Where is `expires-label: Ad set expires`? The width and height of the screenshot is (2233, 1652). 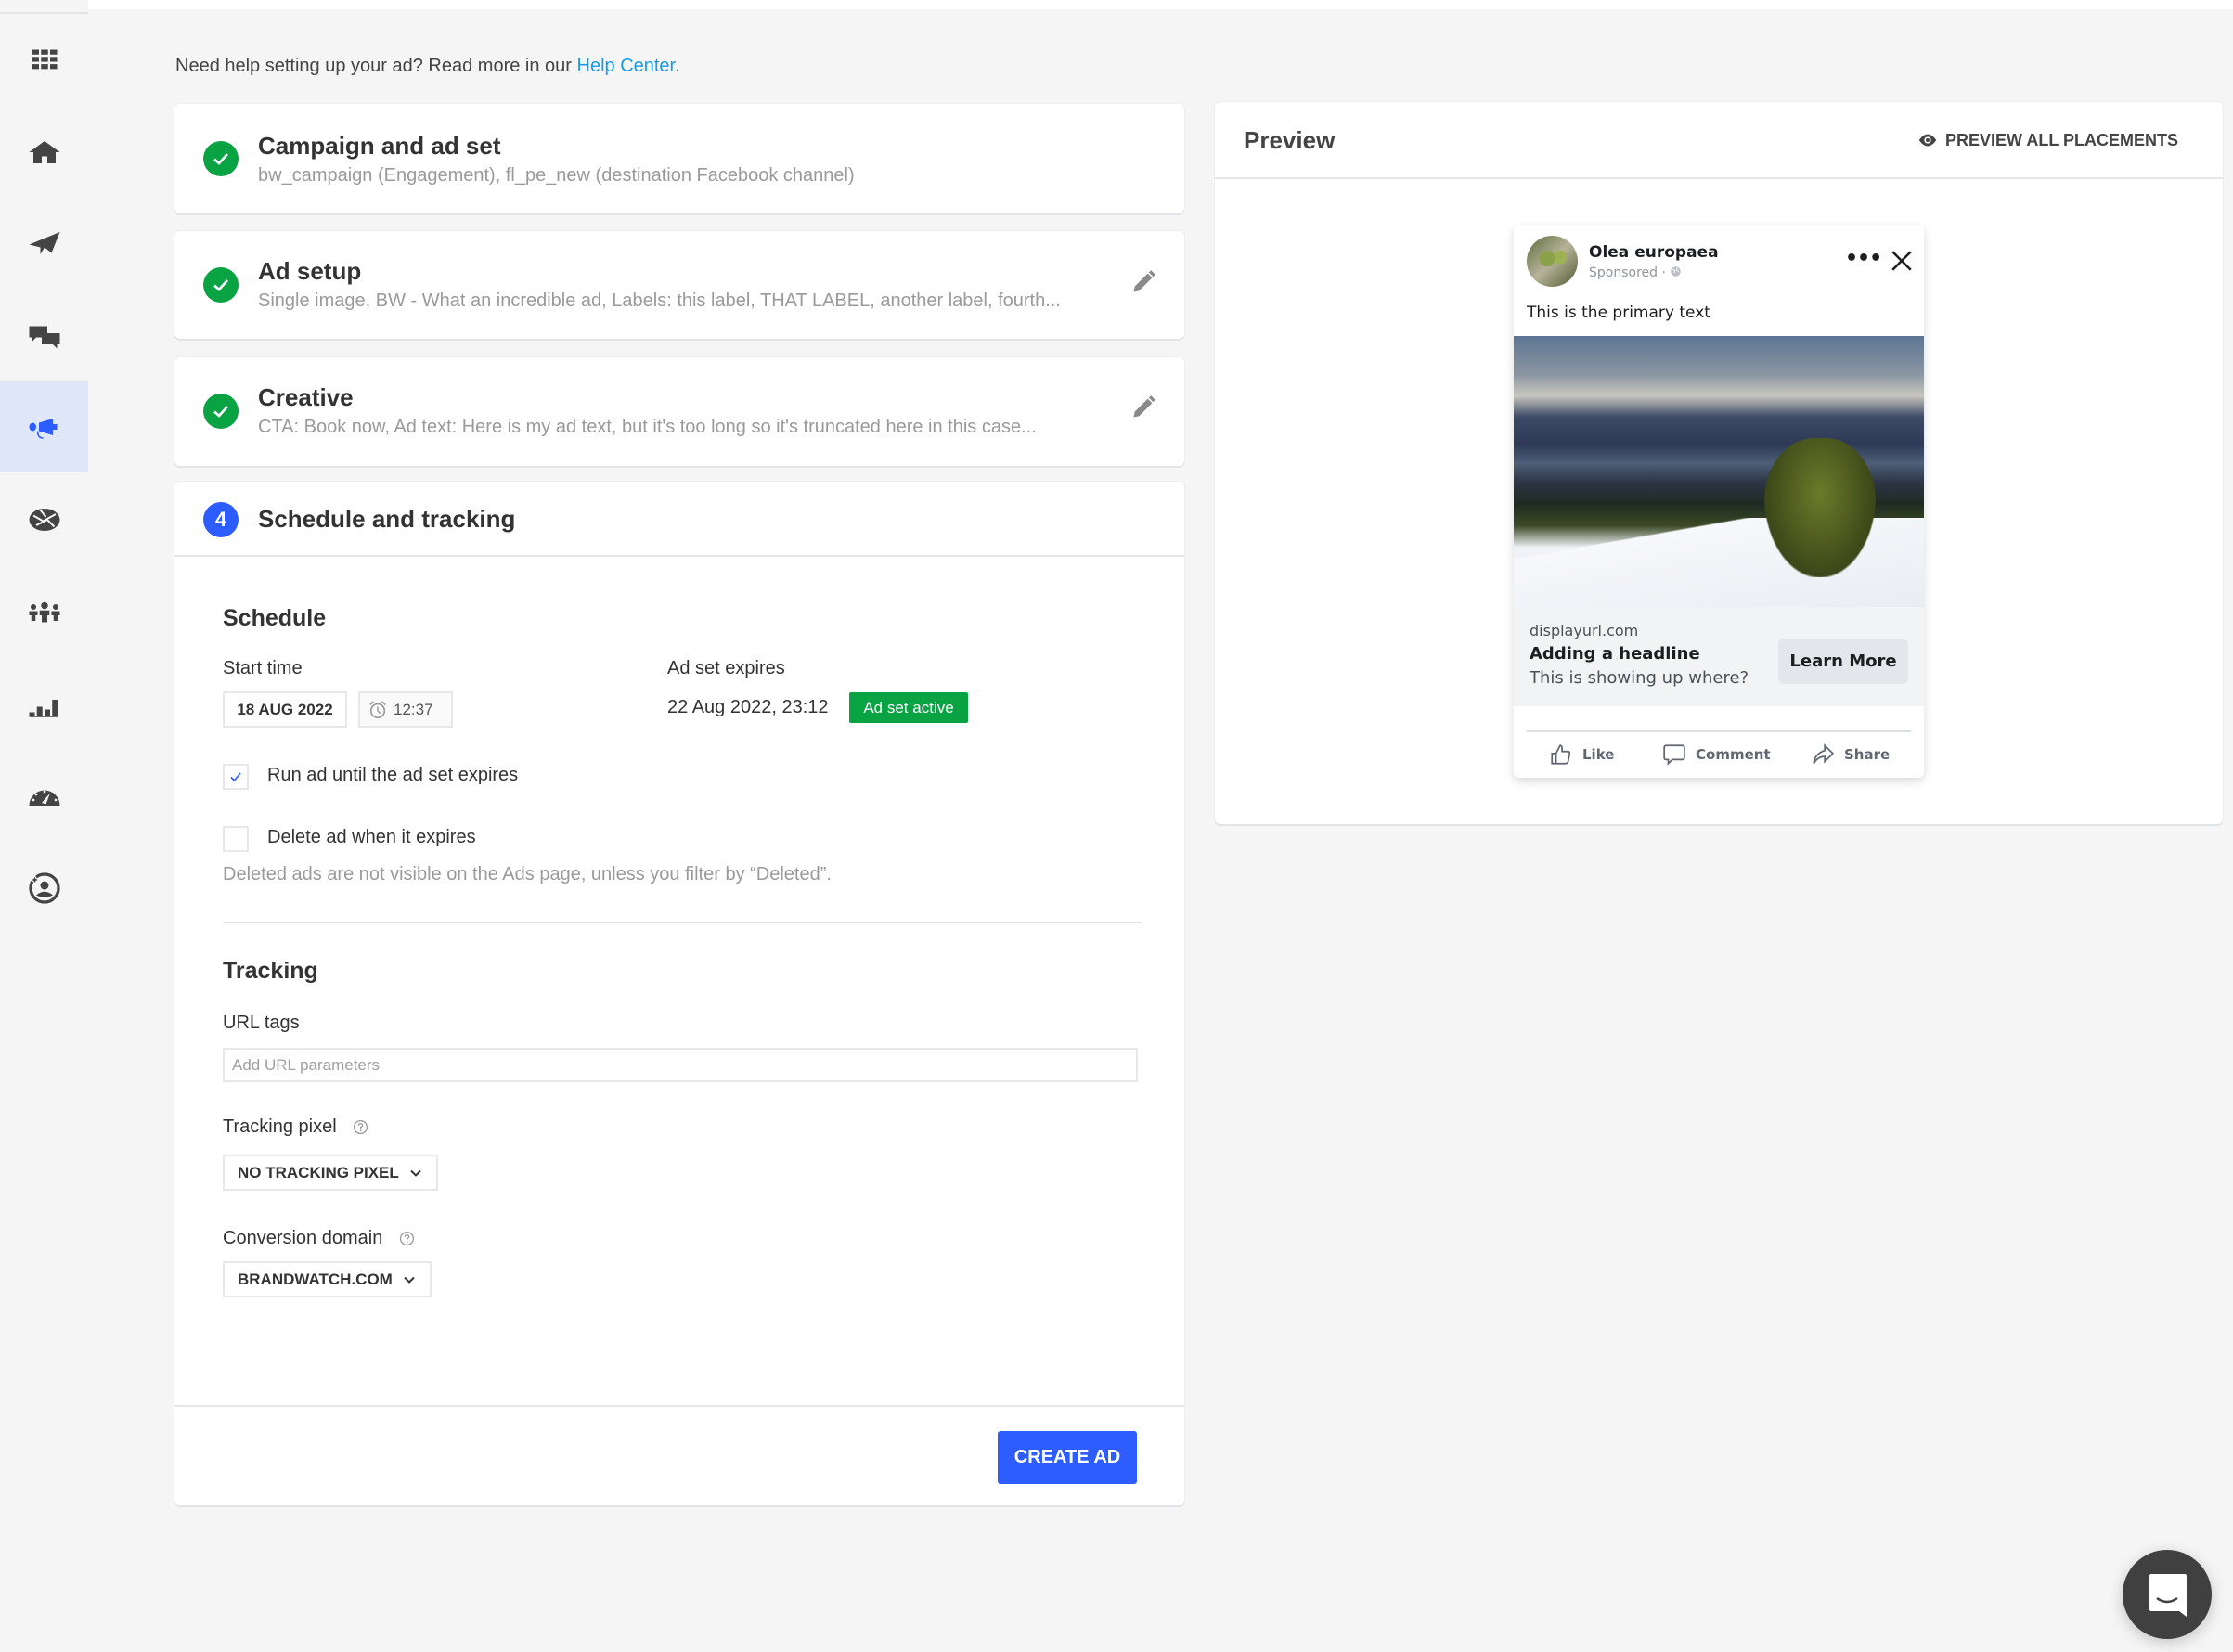
expires-label: Ad set expires is located at coordinates (726, 668).